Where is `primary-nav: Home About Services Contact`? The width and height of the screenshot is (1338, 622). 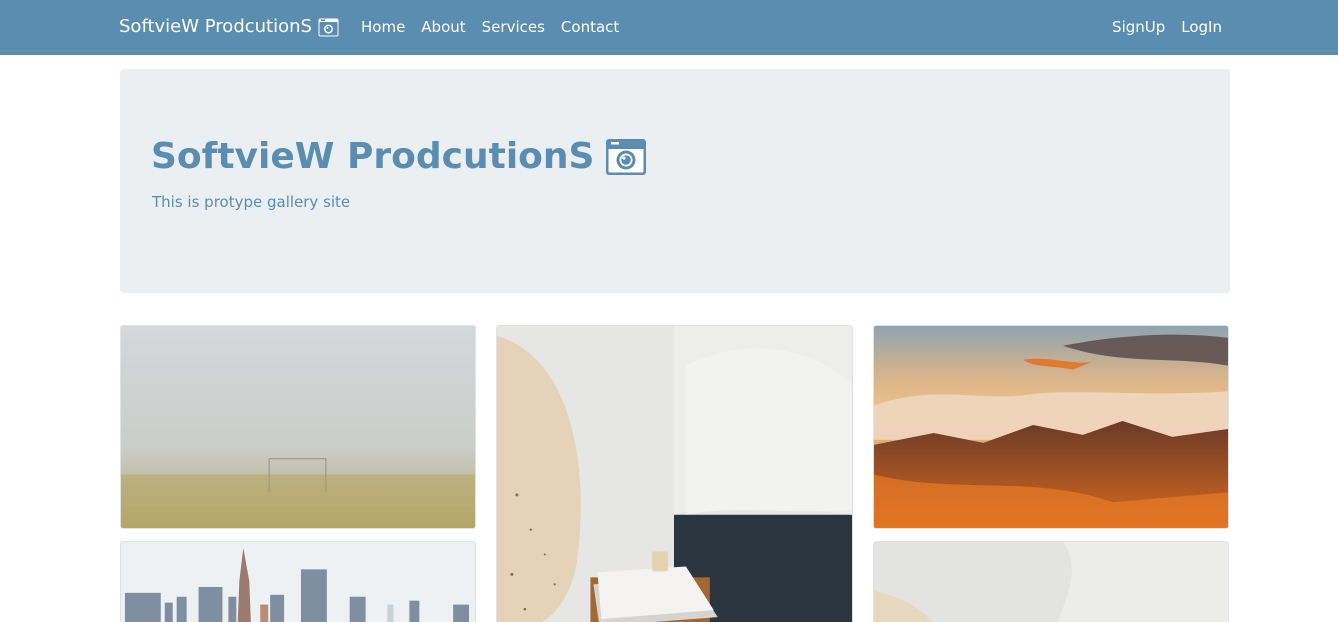
primary-nav: Home About Services Contact is located at coordinates (490, 27).